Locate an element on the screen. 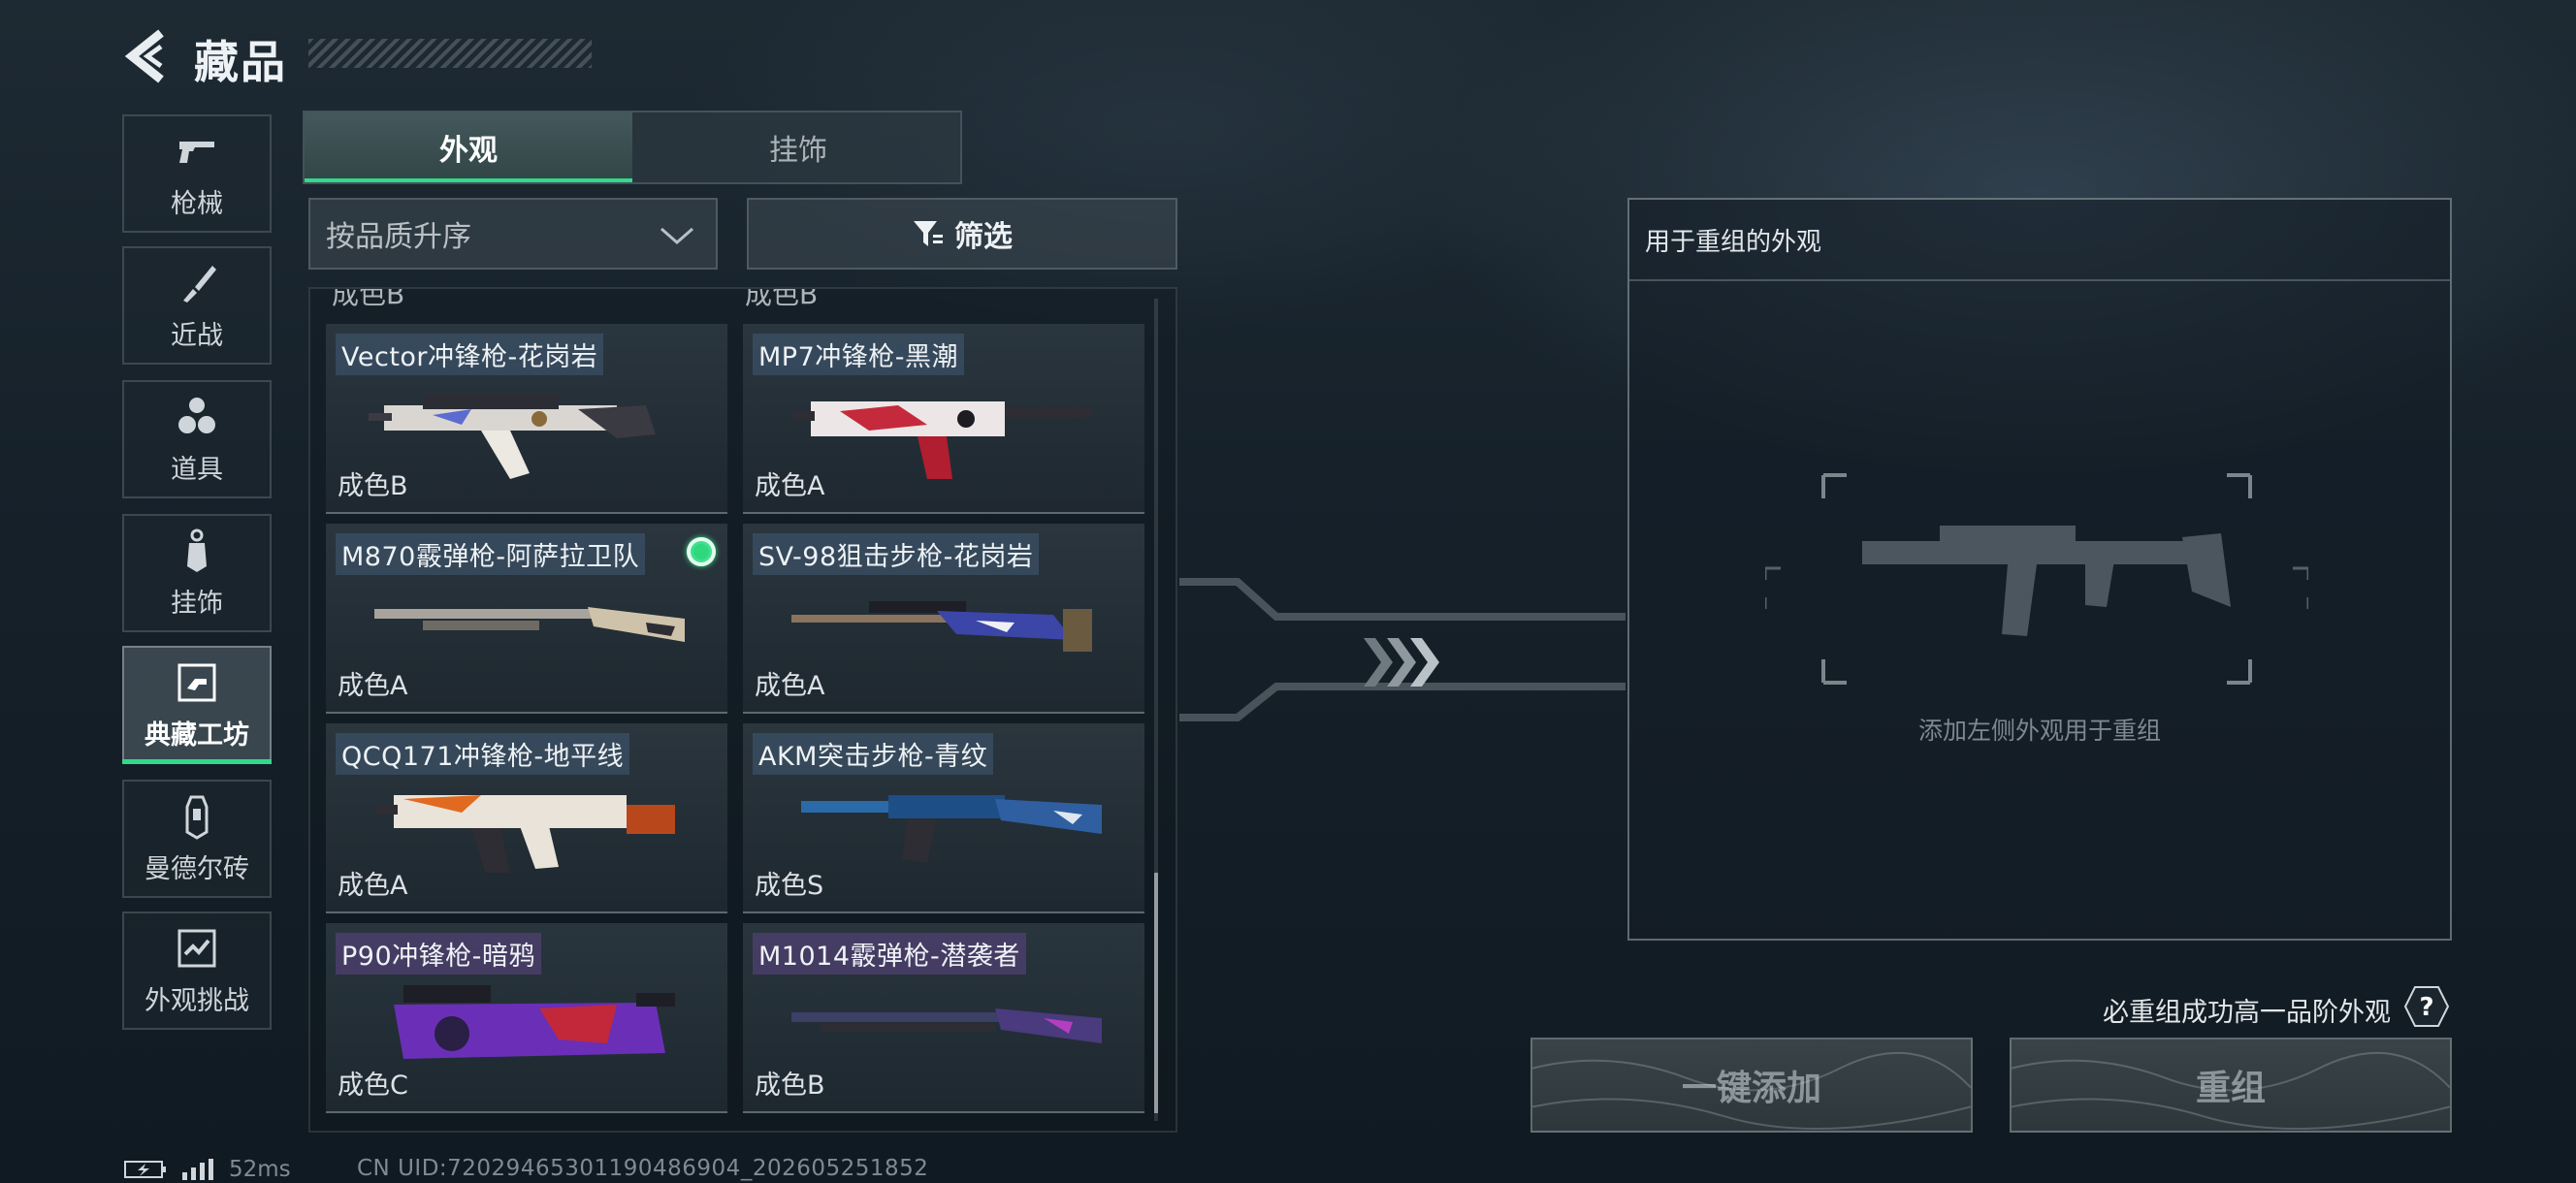 The image size is (2576, 1183). category-label: 枪械 is located at coordinates (197, 203).